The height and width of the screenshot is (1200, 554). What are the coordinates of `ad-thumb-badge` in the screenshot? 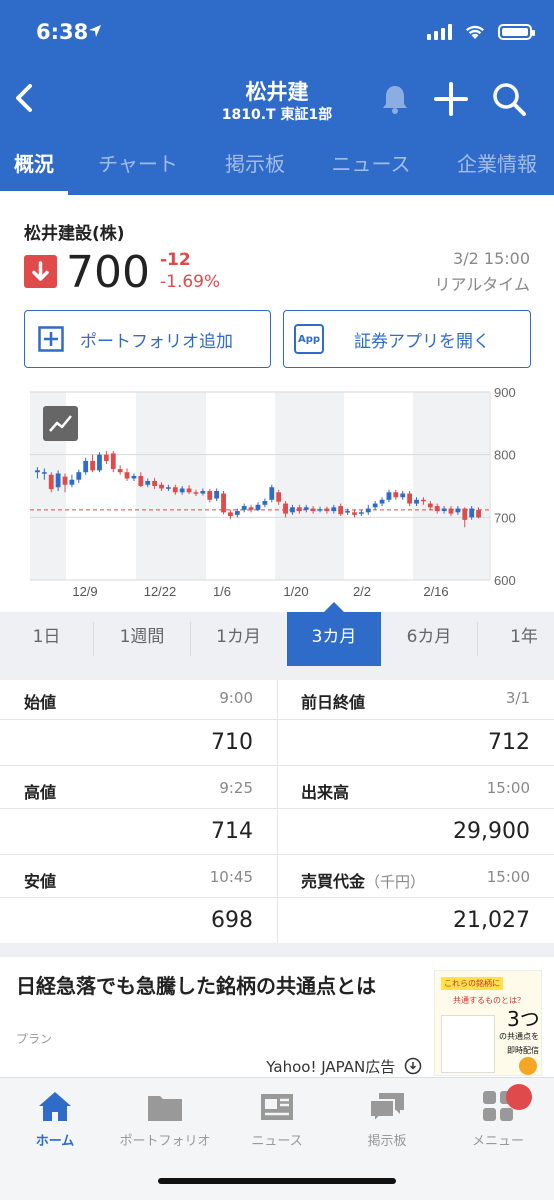 It's located at (528, 1066).